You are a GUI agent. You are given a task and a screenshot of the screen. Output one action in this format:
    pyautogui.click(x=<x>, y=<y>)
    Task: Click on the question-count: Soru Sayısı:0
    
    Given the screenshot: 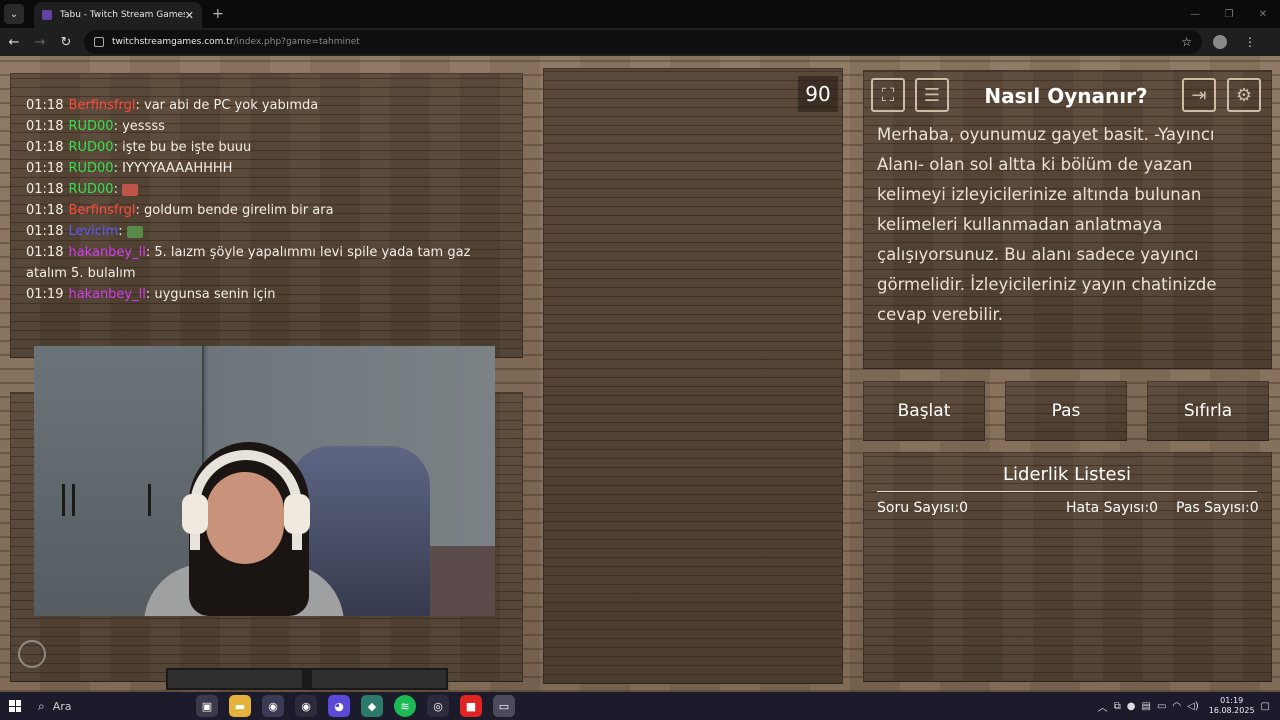 What is the action you would take?
    pyautogui.click(x=922, y=508)
    